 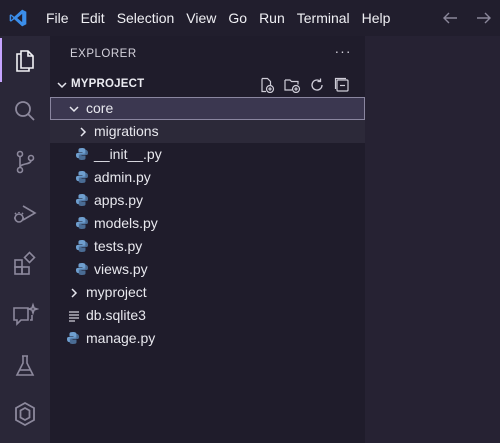 I want to click on menu-edit: Edit, so click(x=93, y=18).